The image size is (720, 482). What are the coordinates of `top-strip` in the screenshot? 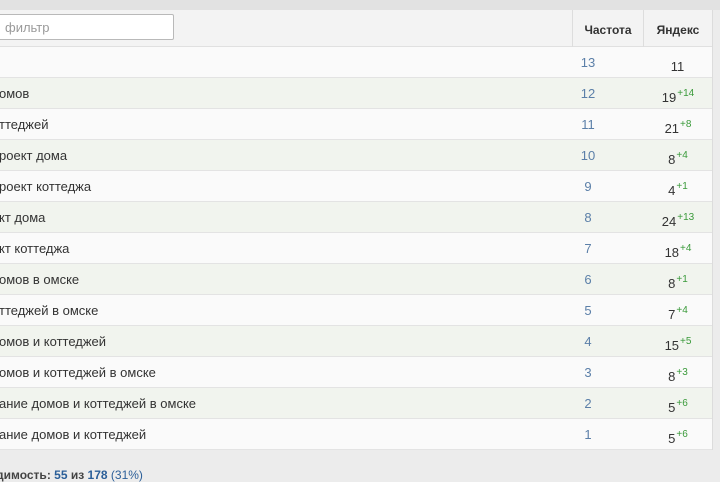 It's located at (360, 5).